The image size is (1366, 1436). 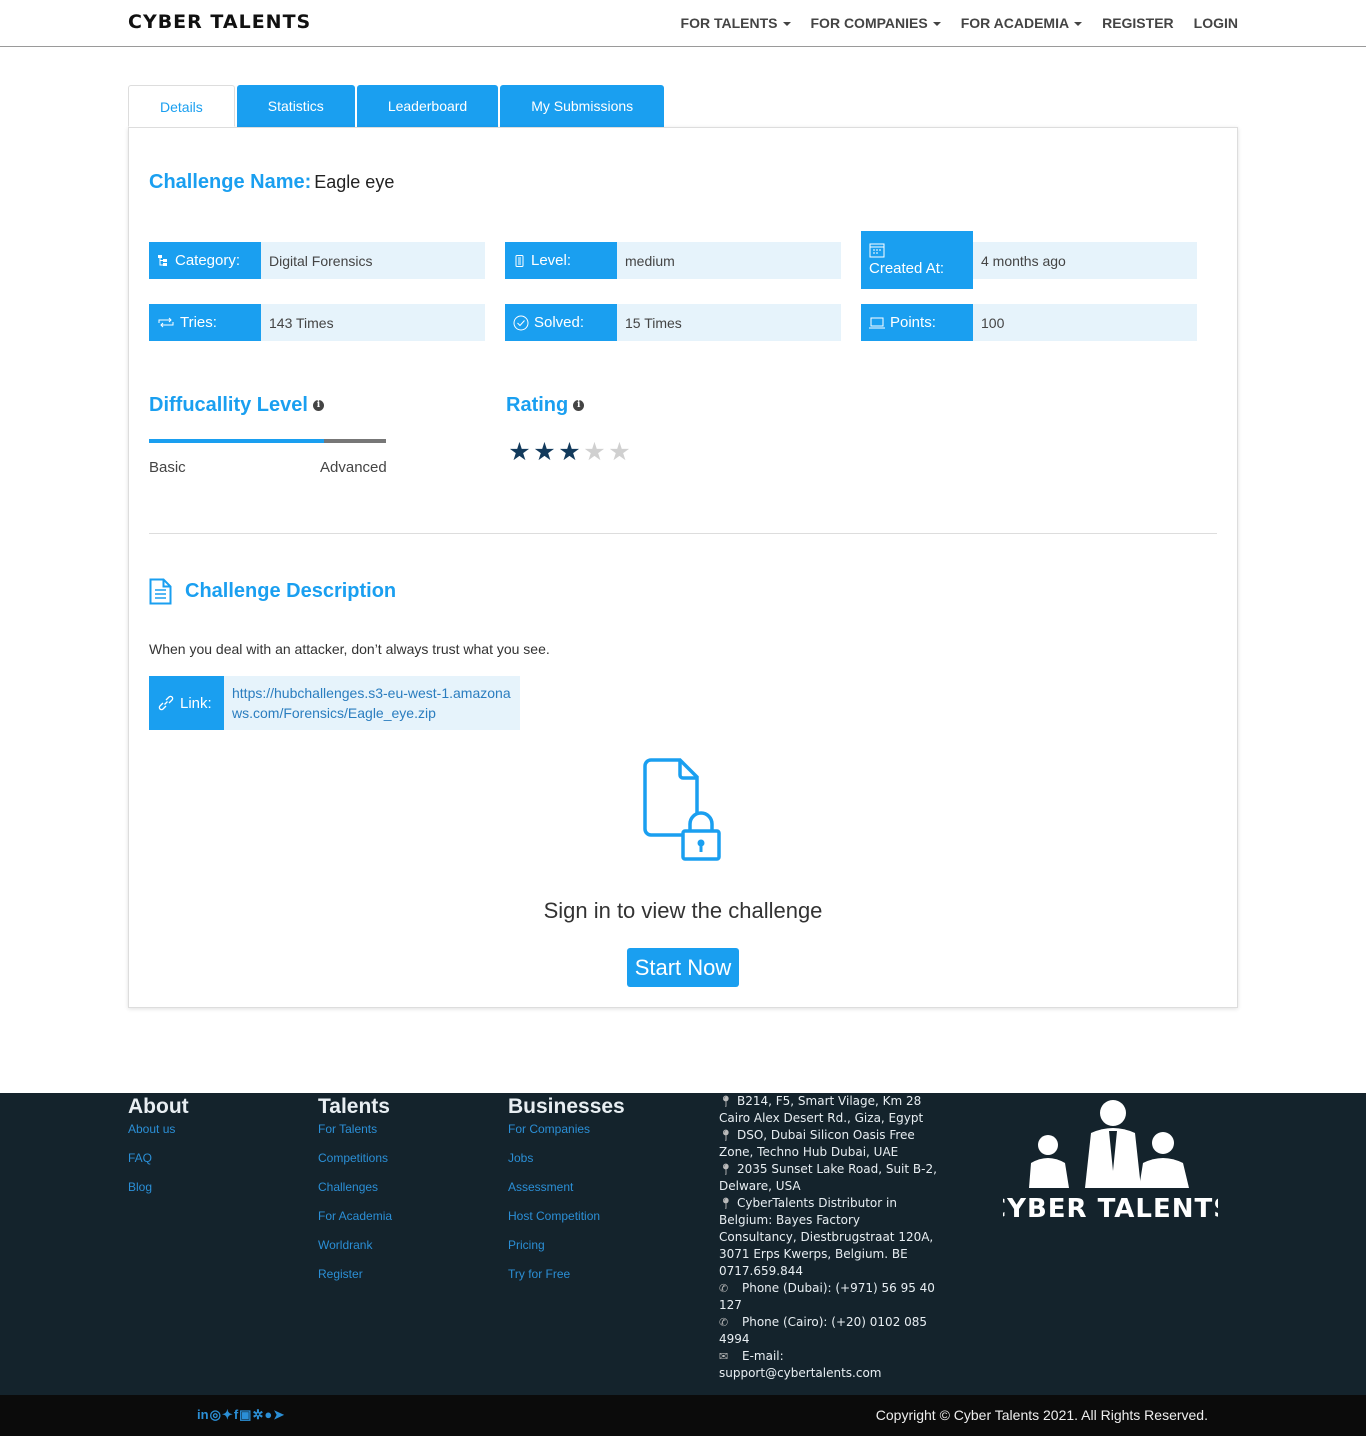 What do you see at coordinates (268, 1415) in the screenshot?
I see `chat-icon: ●` at bounding box center [268, 1415].